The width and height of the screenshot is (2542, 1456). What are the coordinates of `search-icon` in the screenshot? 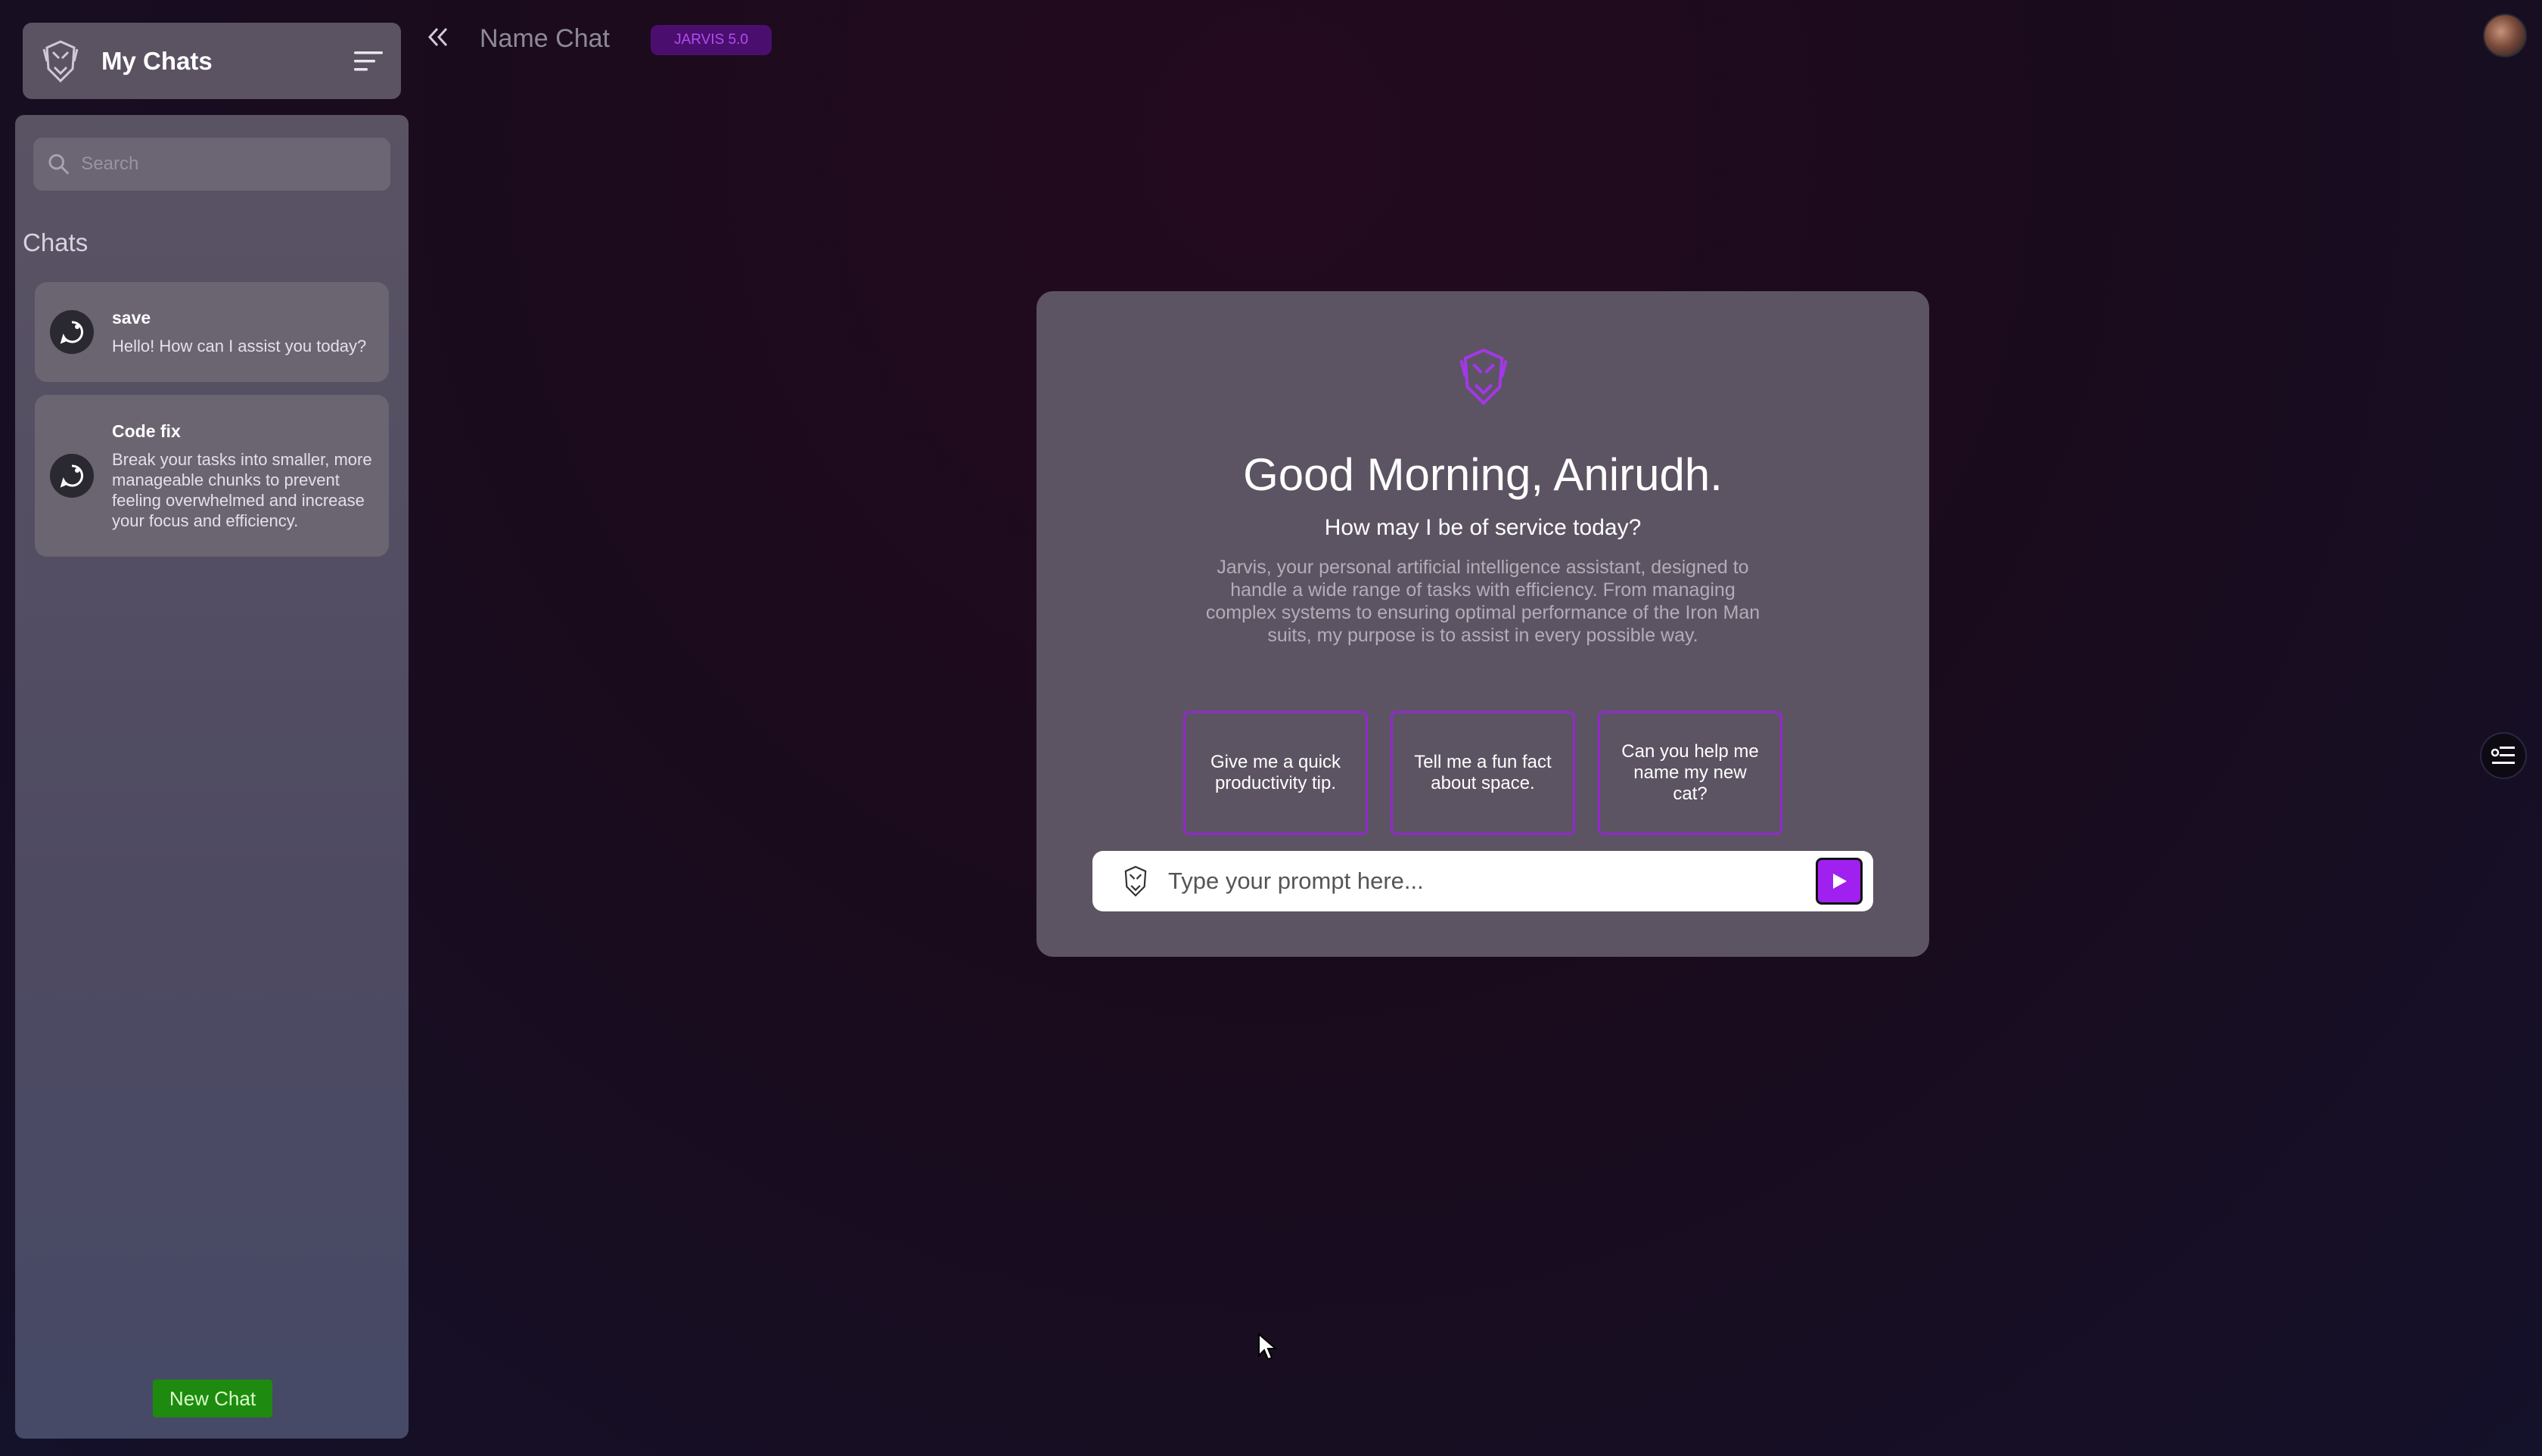 It's located at (59, 164).